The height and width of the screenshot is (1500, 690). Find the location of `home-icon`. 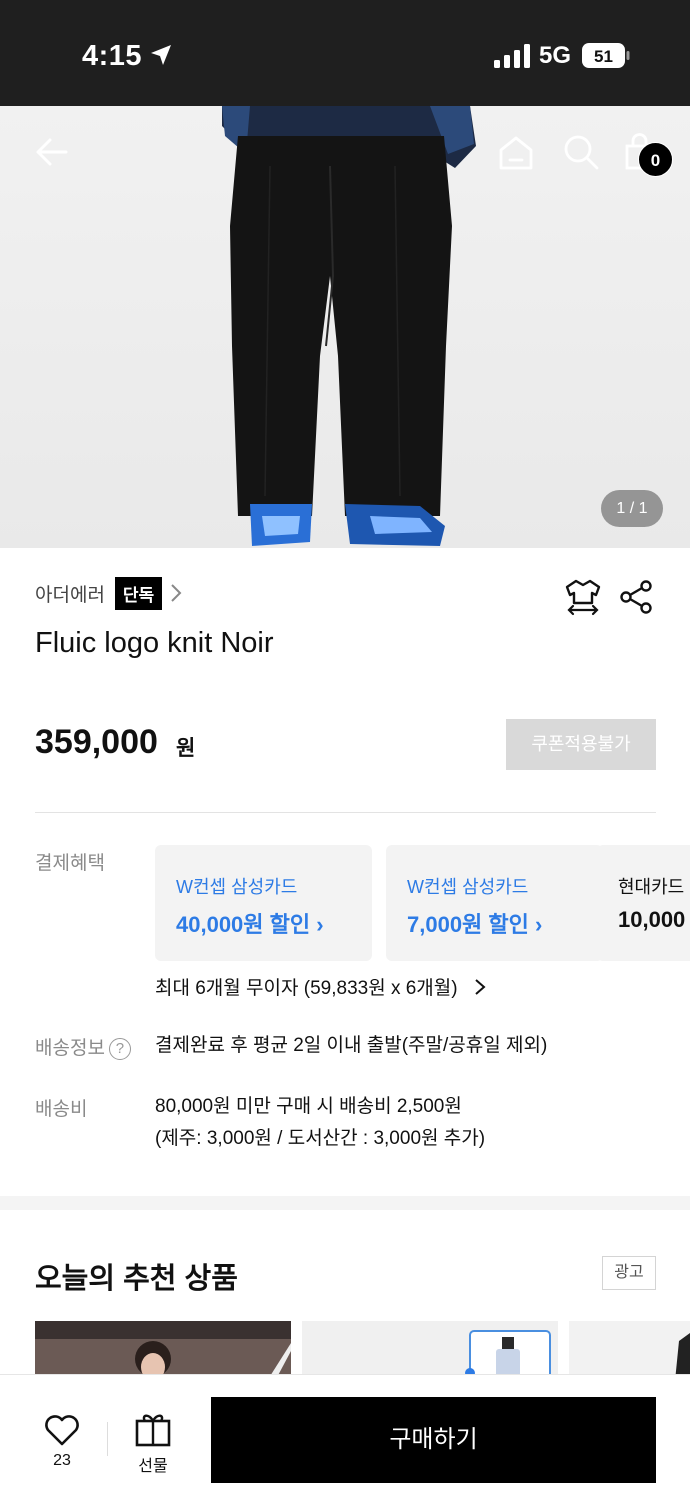

home-icon is located at coordinates (516, 152).